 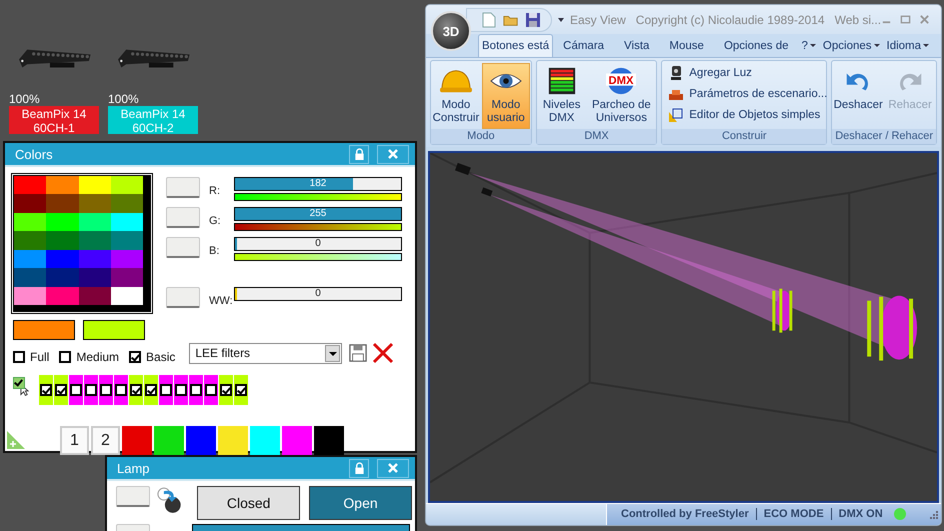 What do you see at coordinates (744, 115) in the screenshot?
I see `ribbon-button: Editor de Objetos simples` at bounding box center [744, 115].